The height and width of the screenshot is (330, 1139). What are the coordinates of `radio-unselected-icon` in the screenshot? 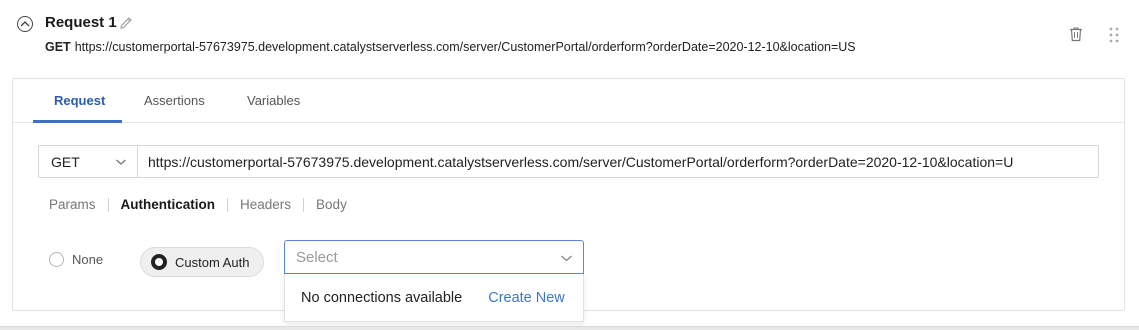 It's located at (56, 259).